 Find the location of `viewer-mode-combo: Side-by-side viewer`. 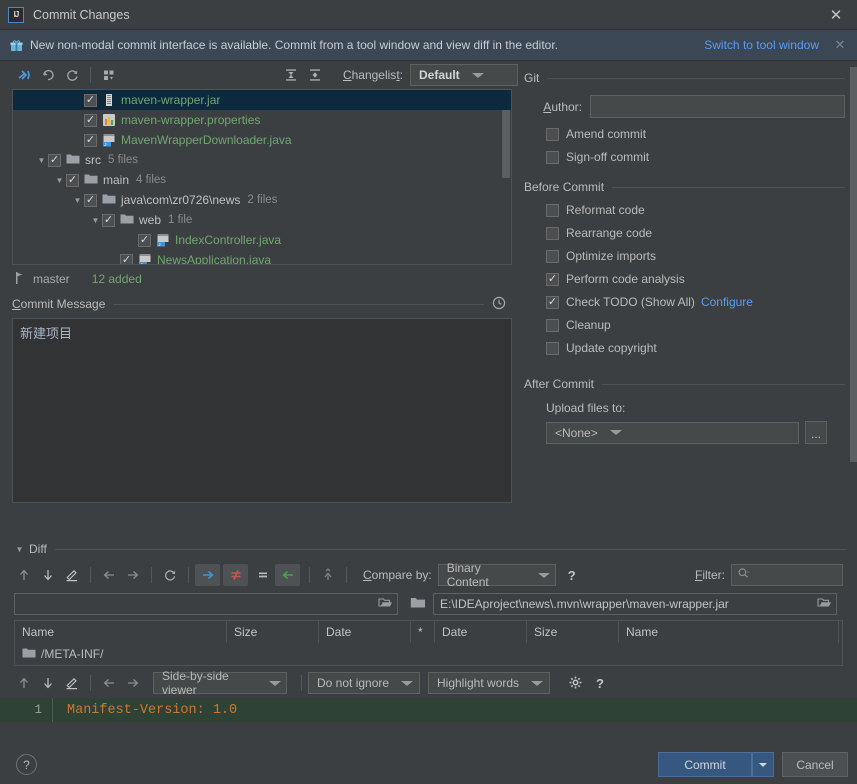

viewer-mode-combo: Side-by-side viewer is located at coordinates (220, 683).